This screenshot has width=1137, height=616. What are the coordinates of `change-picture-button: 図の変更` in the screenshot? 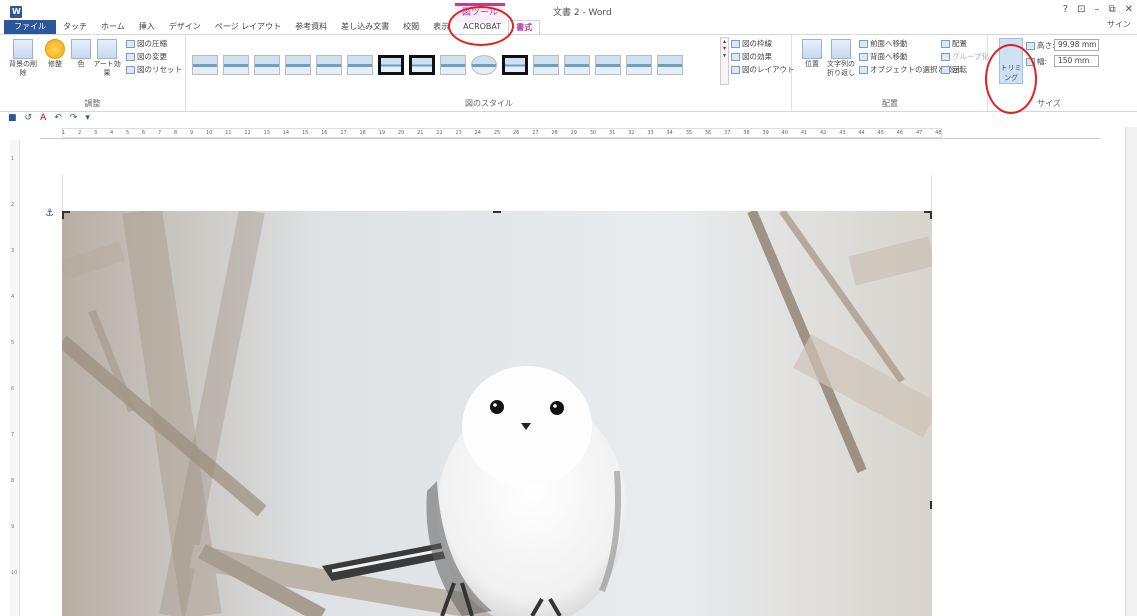 It's located at (146, 56).